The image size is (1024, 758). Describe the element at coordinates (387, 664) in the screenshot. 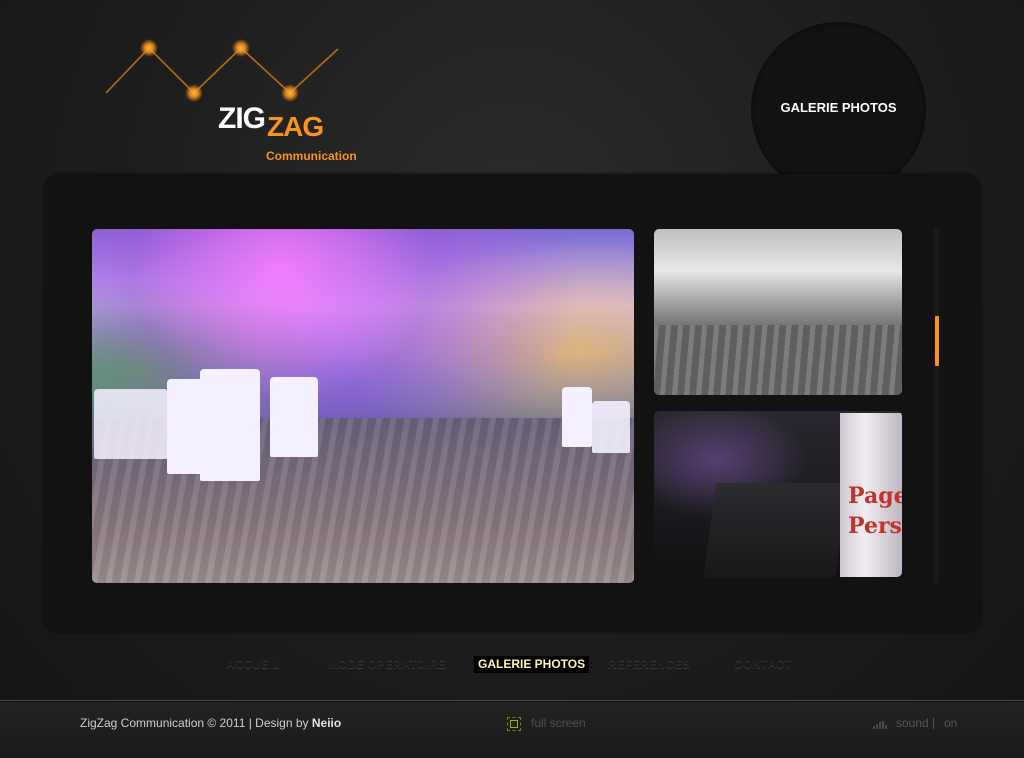

I see `nav-item-mode-operatoire: MODE OPERATOIRE` at that location.